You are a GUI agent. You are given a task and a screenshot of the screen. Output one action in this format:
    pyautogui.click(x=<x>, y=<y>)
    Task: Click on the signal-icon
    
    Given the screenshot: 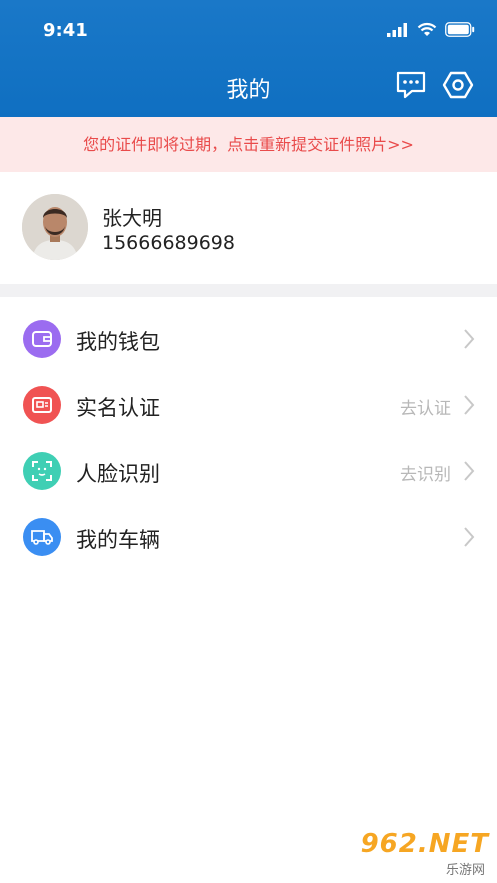 What is the action you would take?
    pyautogui.click(x=397, y=29)
    